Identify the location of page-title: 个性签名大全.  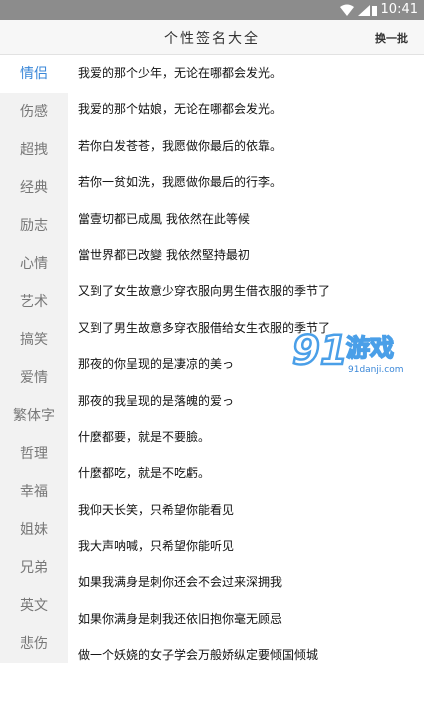
(212, 39).